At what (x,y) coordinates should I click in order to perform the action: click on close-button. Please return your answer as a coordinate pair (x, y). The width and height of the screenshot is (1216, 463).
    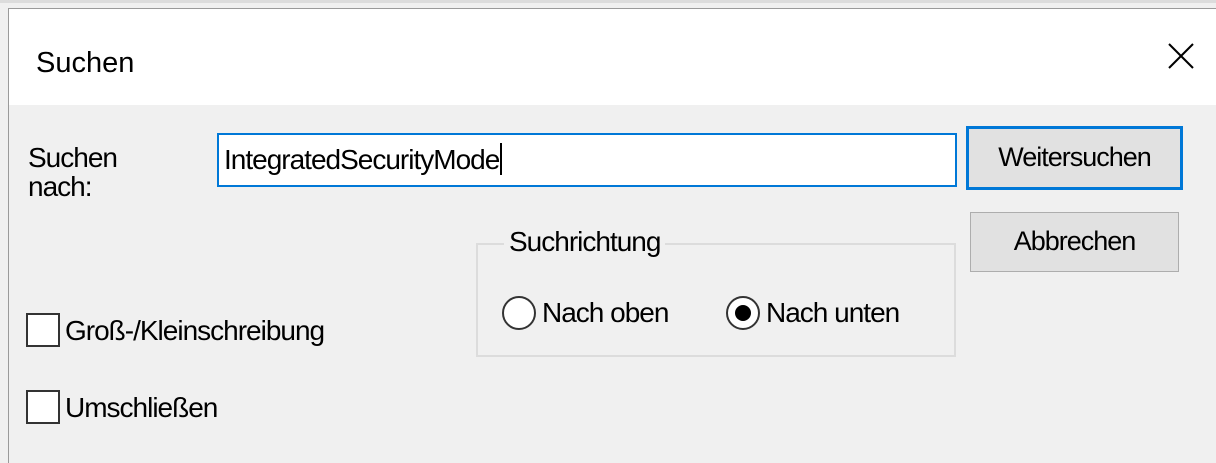
    Looking at the image, I should click on (1181, 56).